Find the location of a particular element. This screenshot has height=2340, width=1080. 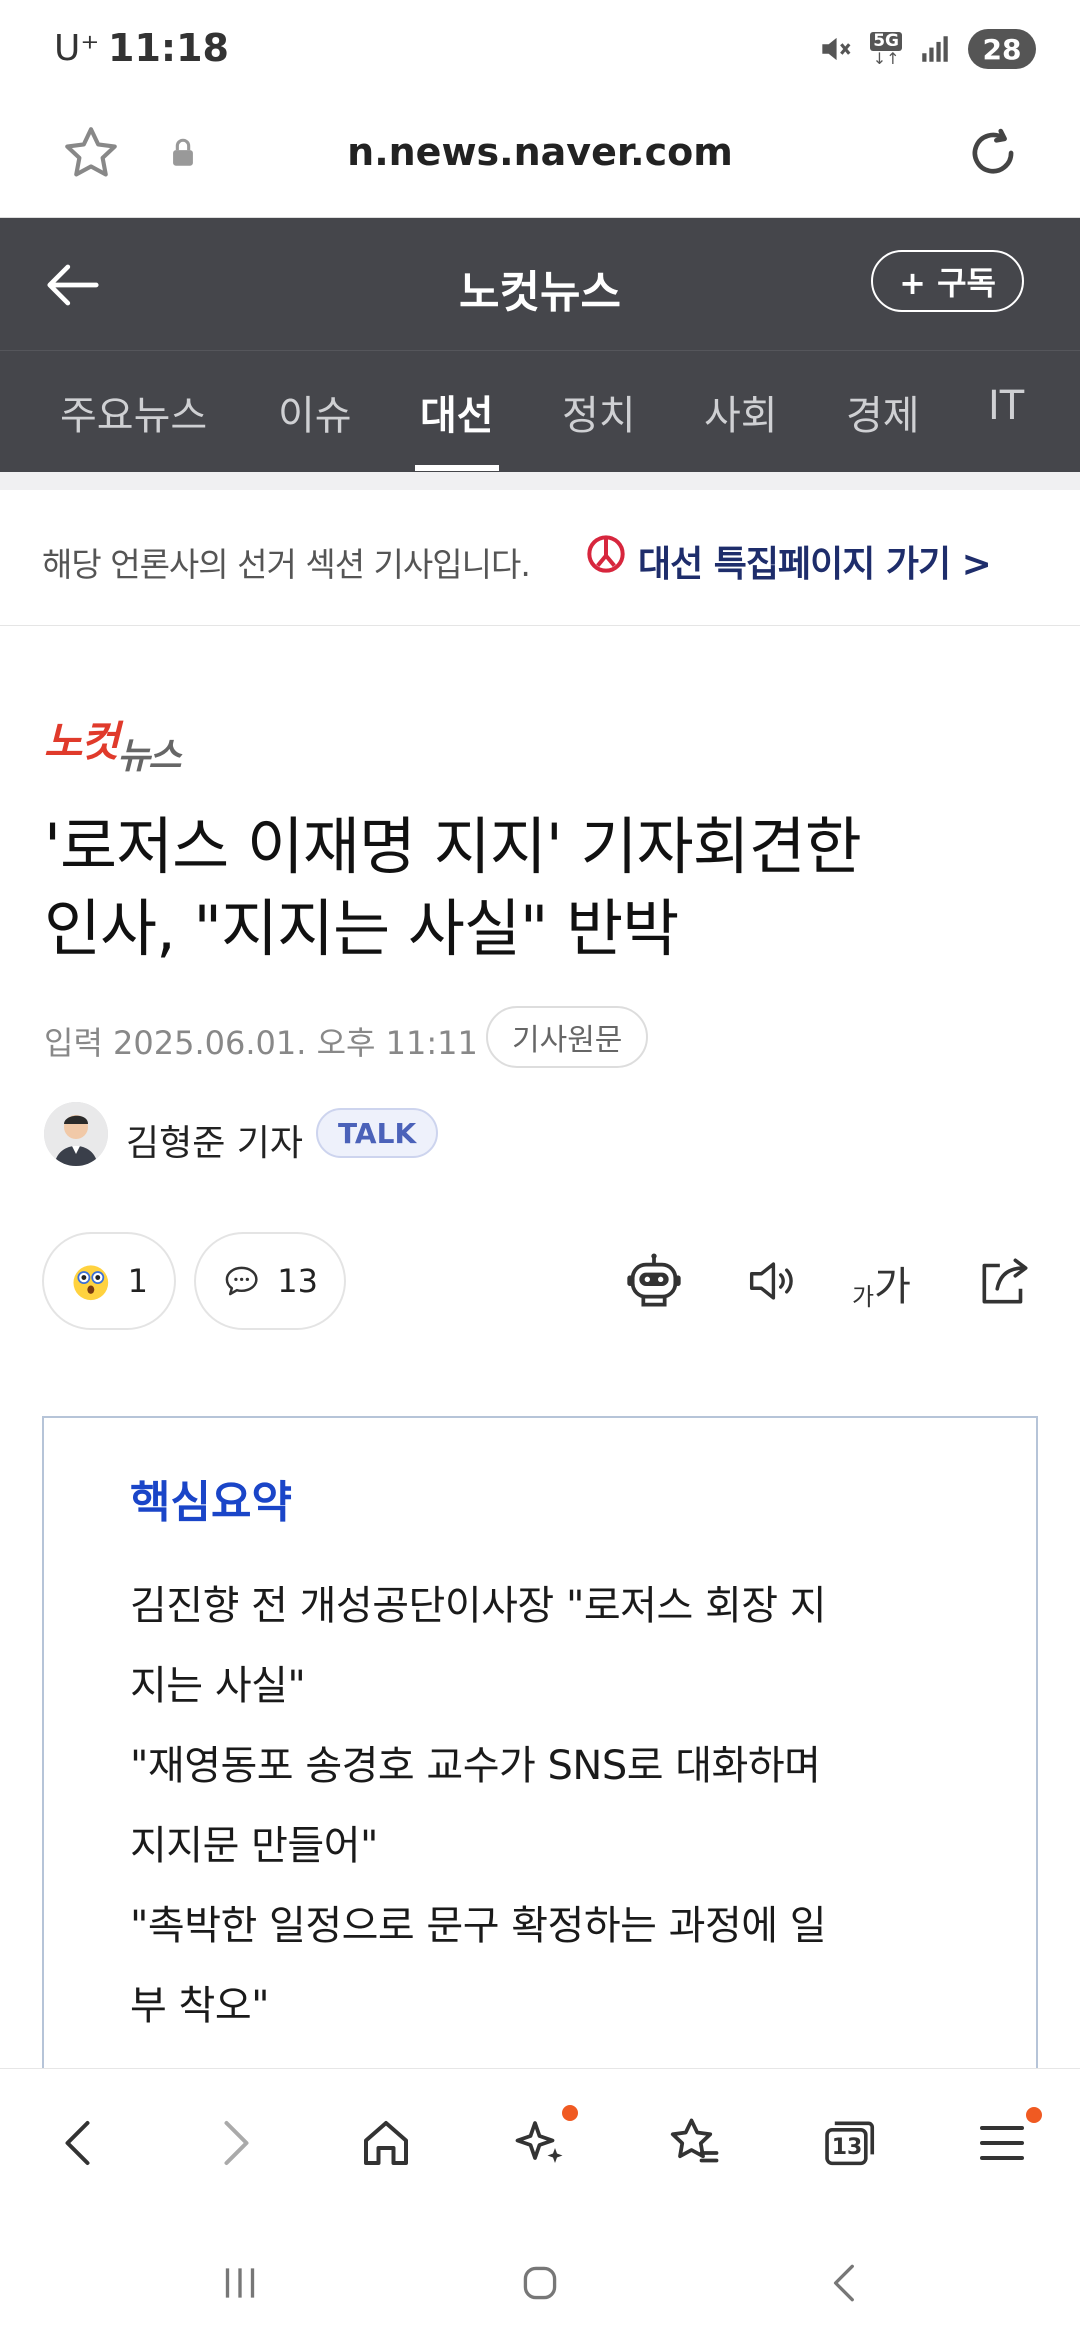

reaction-button: 1 is located at coordinates (109, 1281).